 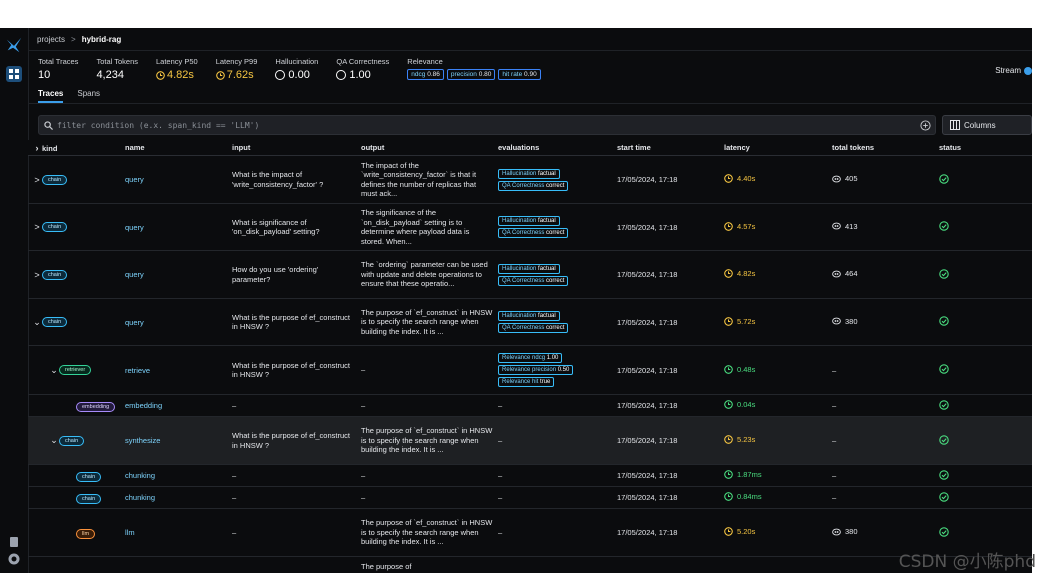 I want to click on evaluations-cell, so click(x=553, y=564).